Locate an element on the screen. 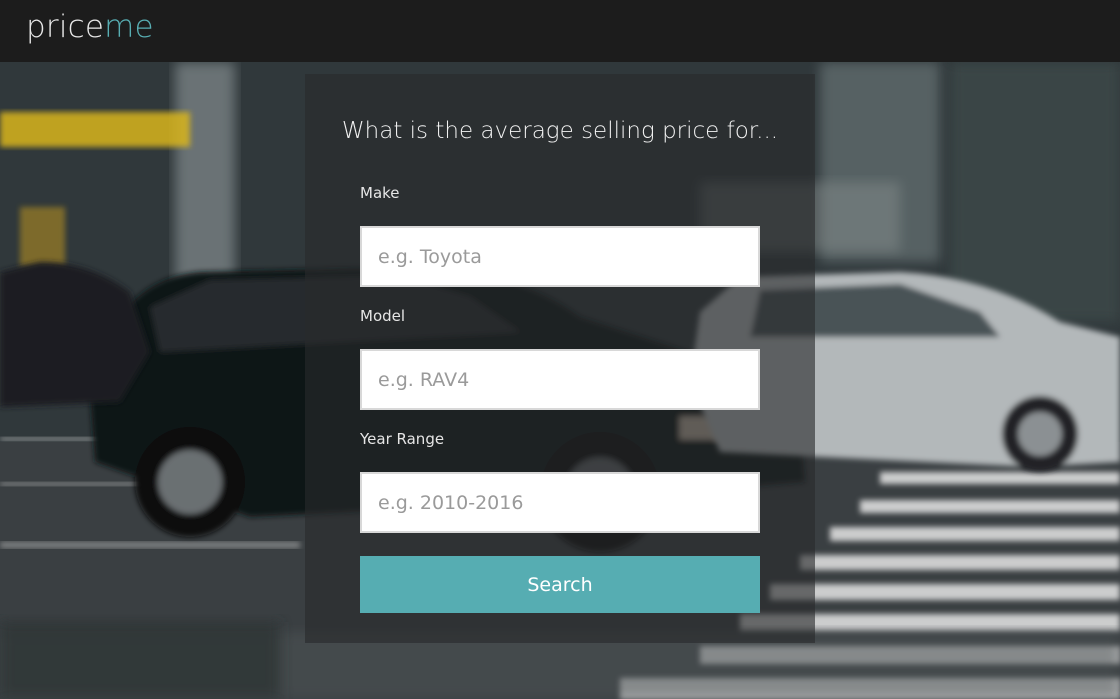 The width and height of the screenshot is (1120, 699). model-label: Model is located at coordinates (383, 316).